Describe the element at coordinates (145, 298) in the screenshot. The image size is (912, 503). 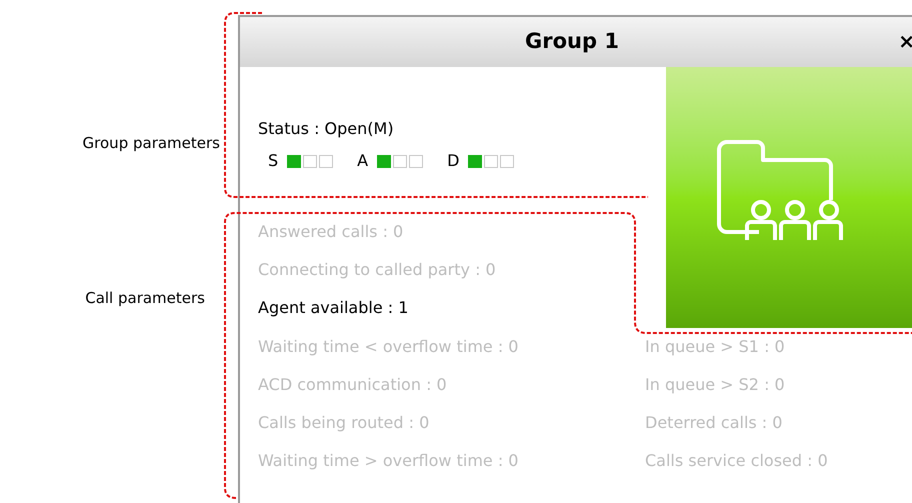
I see `annotation-label: Call parameters` at that location.